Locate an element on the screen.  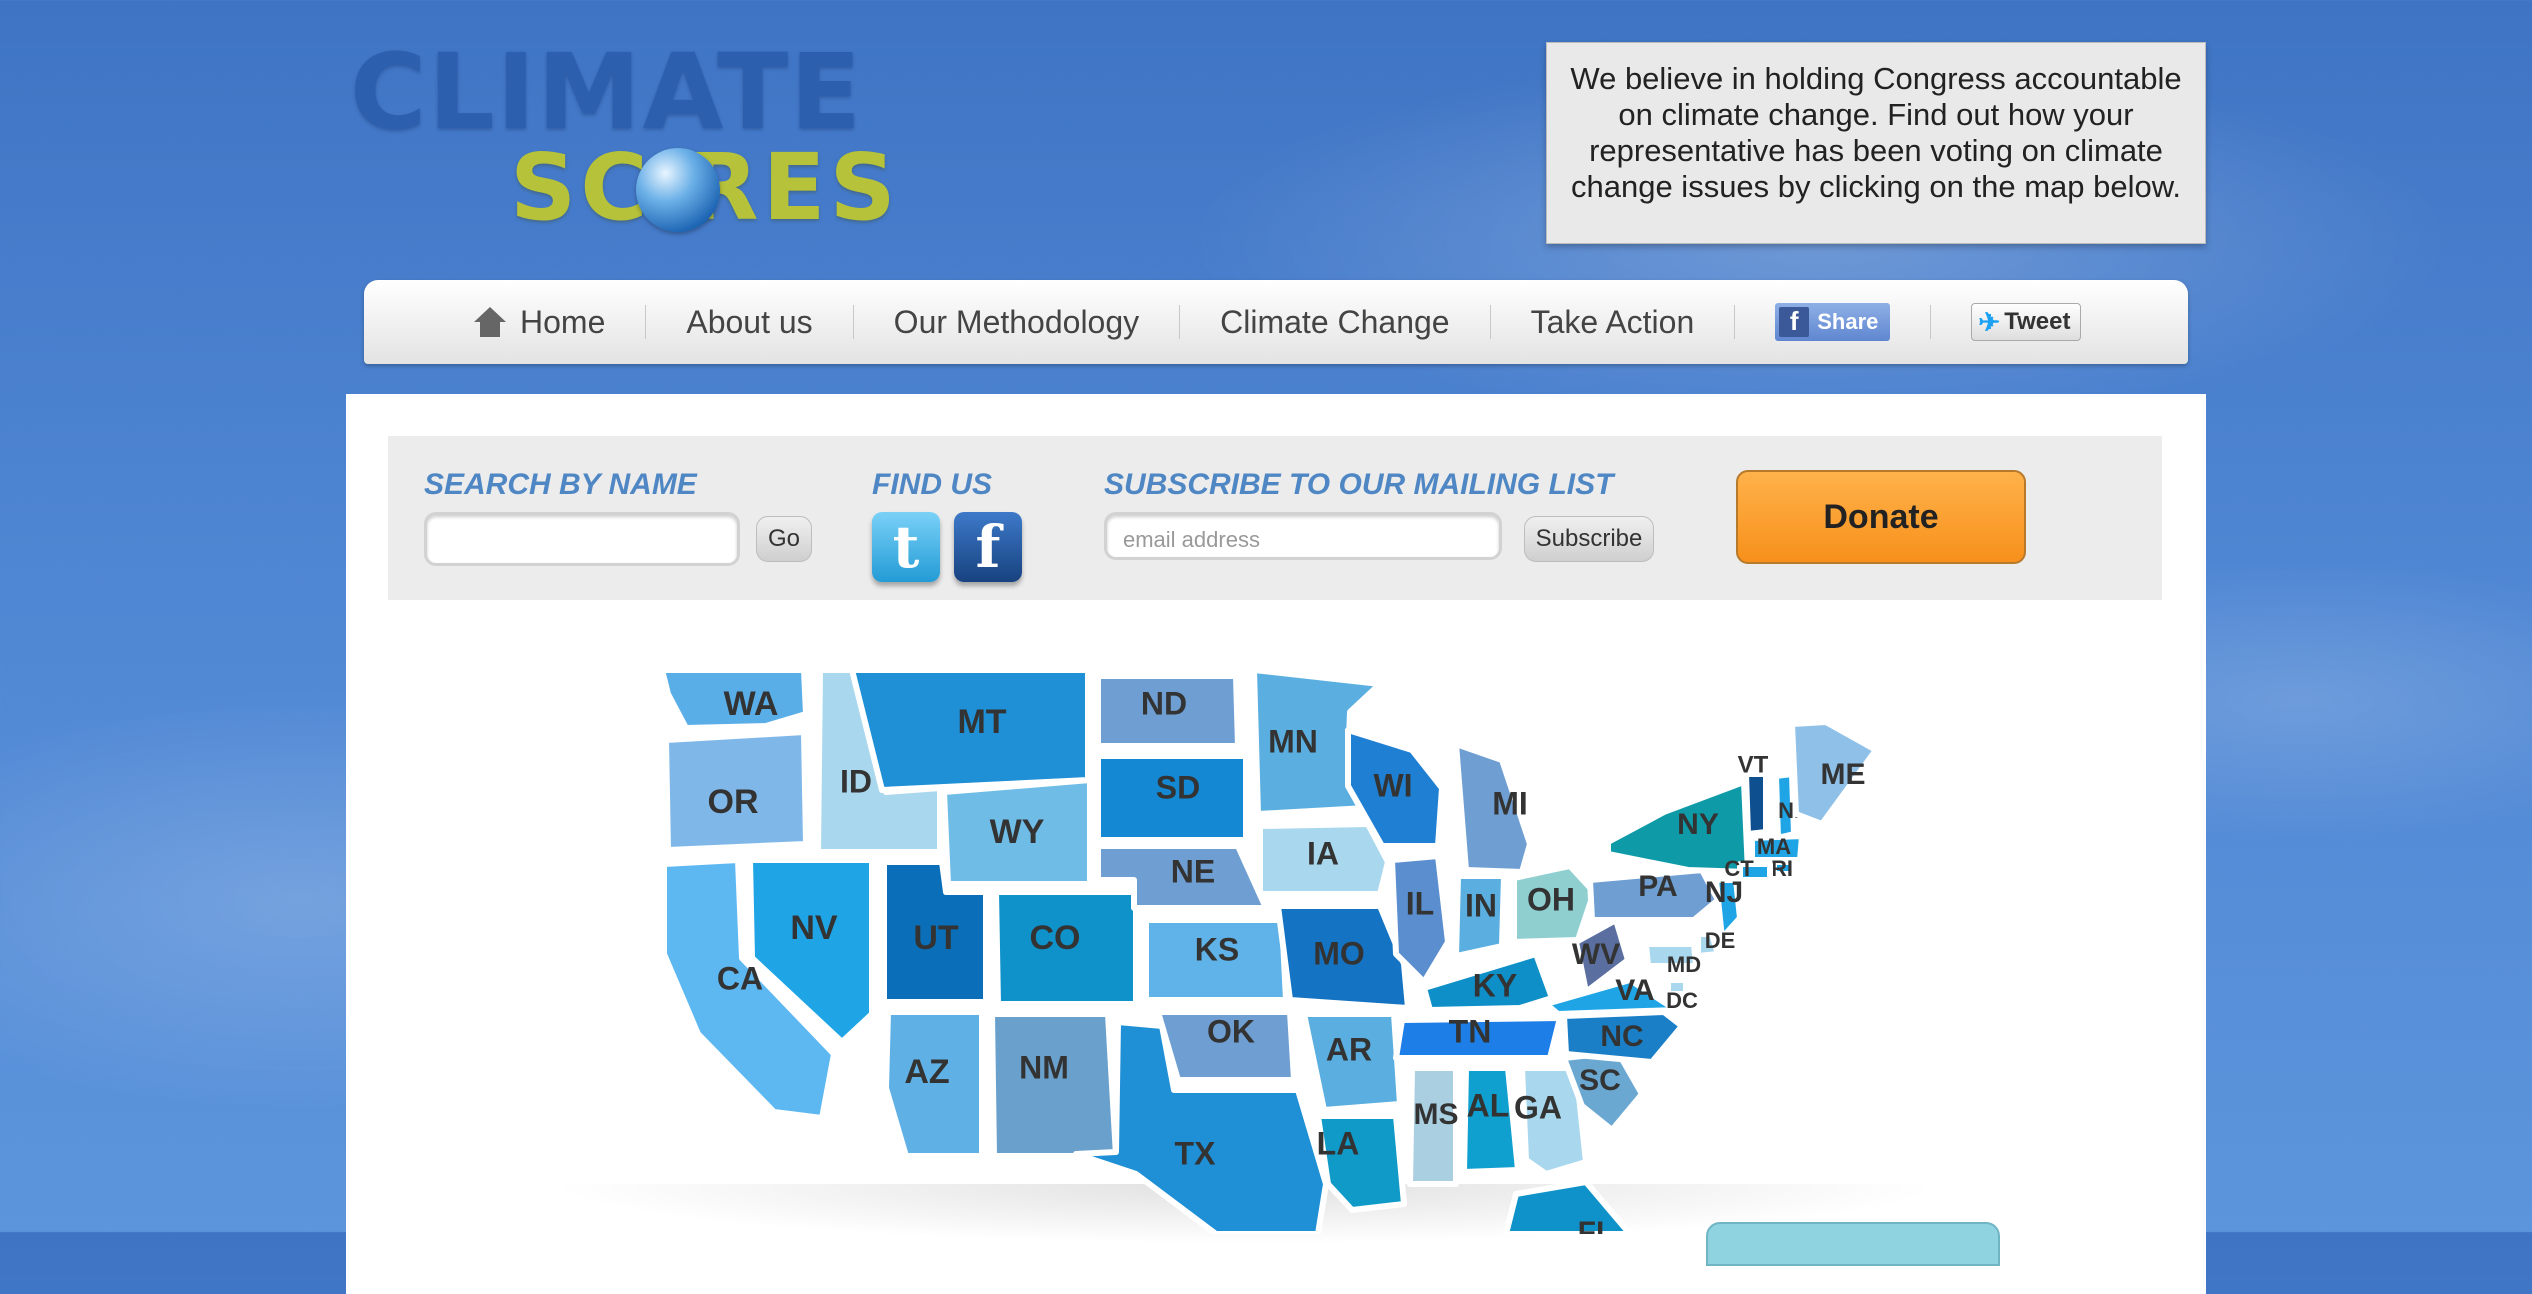
tweet-button: ✈ Tweet is located at coordinates (2026, 322).